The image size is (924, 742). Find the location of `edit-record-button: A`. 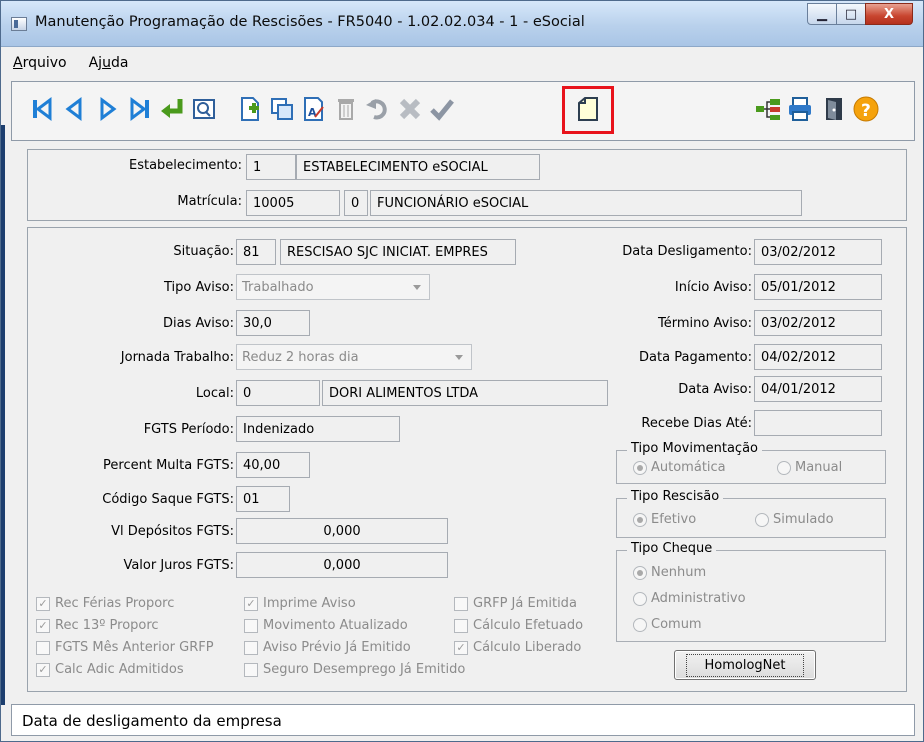

edit-record-button: A is located at coordinates (314, 109).